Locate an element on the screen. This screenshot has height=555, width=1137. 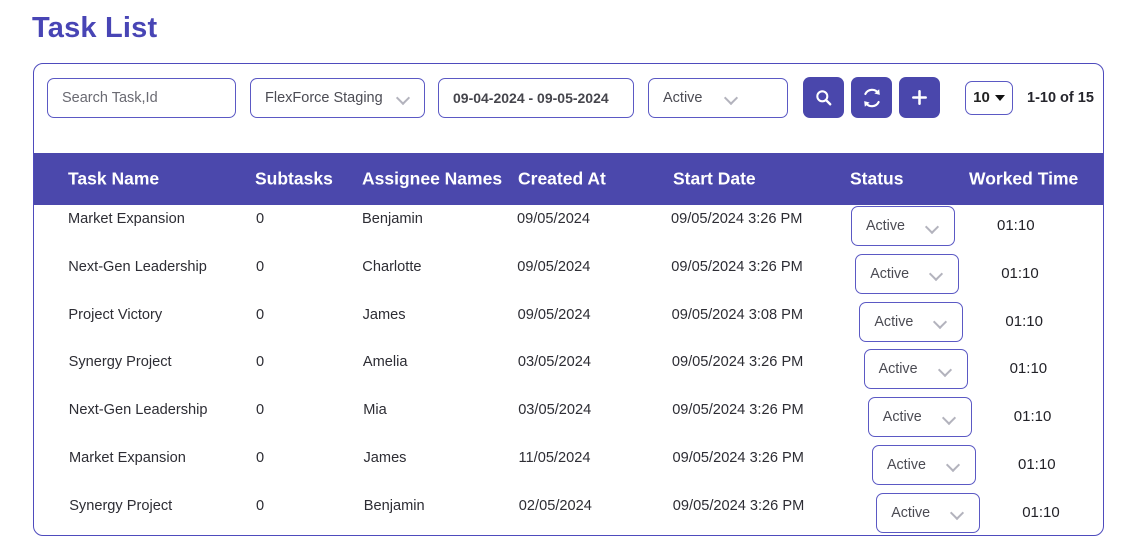
column-header-worked-time: Worked Time is located at coordinates (1024, 178).